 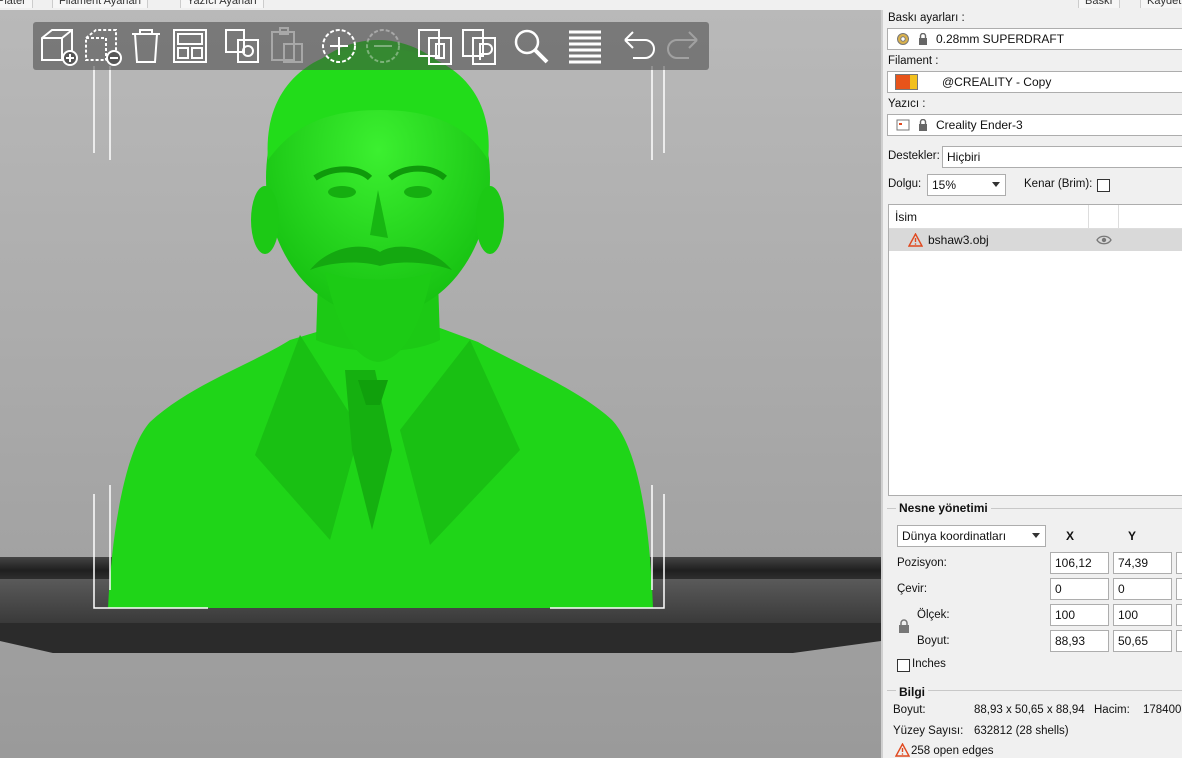 What do you see at coordinates (912, 589) in the screenshot?
I see `rotate-label: Çevir:` at bounding box center [912, 589].